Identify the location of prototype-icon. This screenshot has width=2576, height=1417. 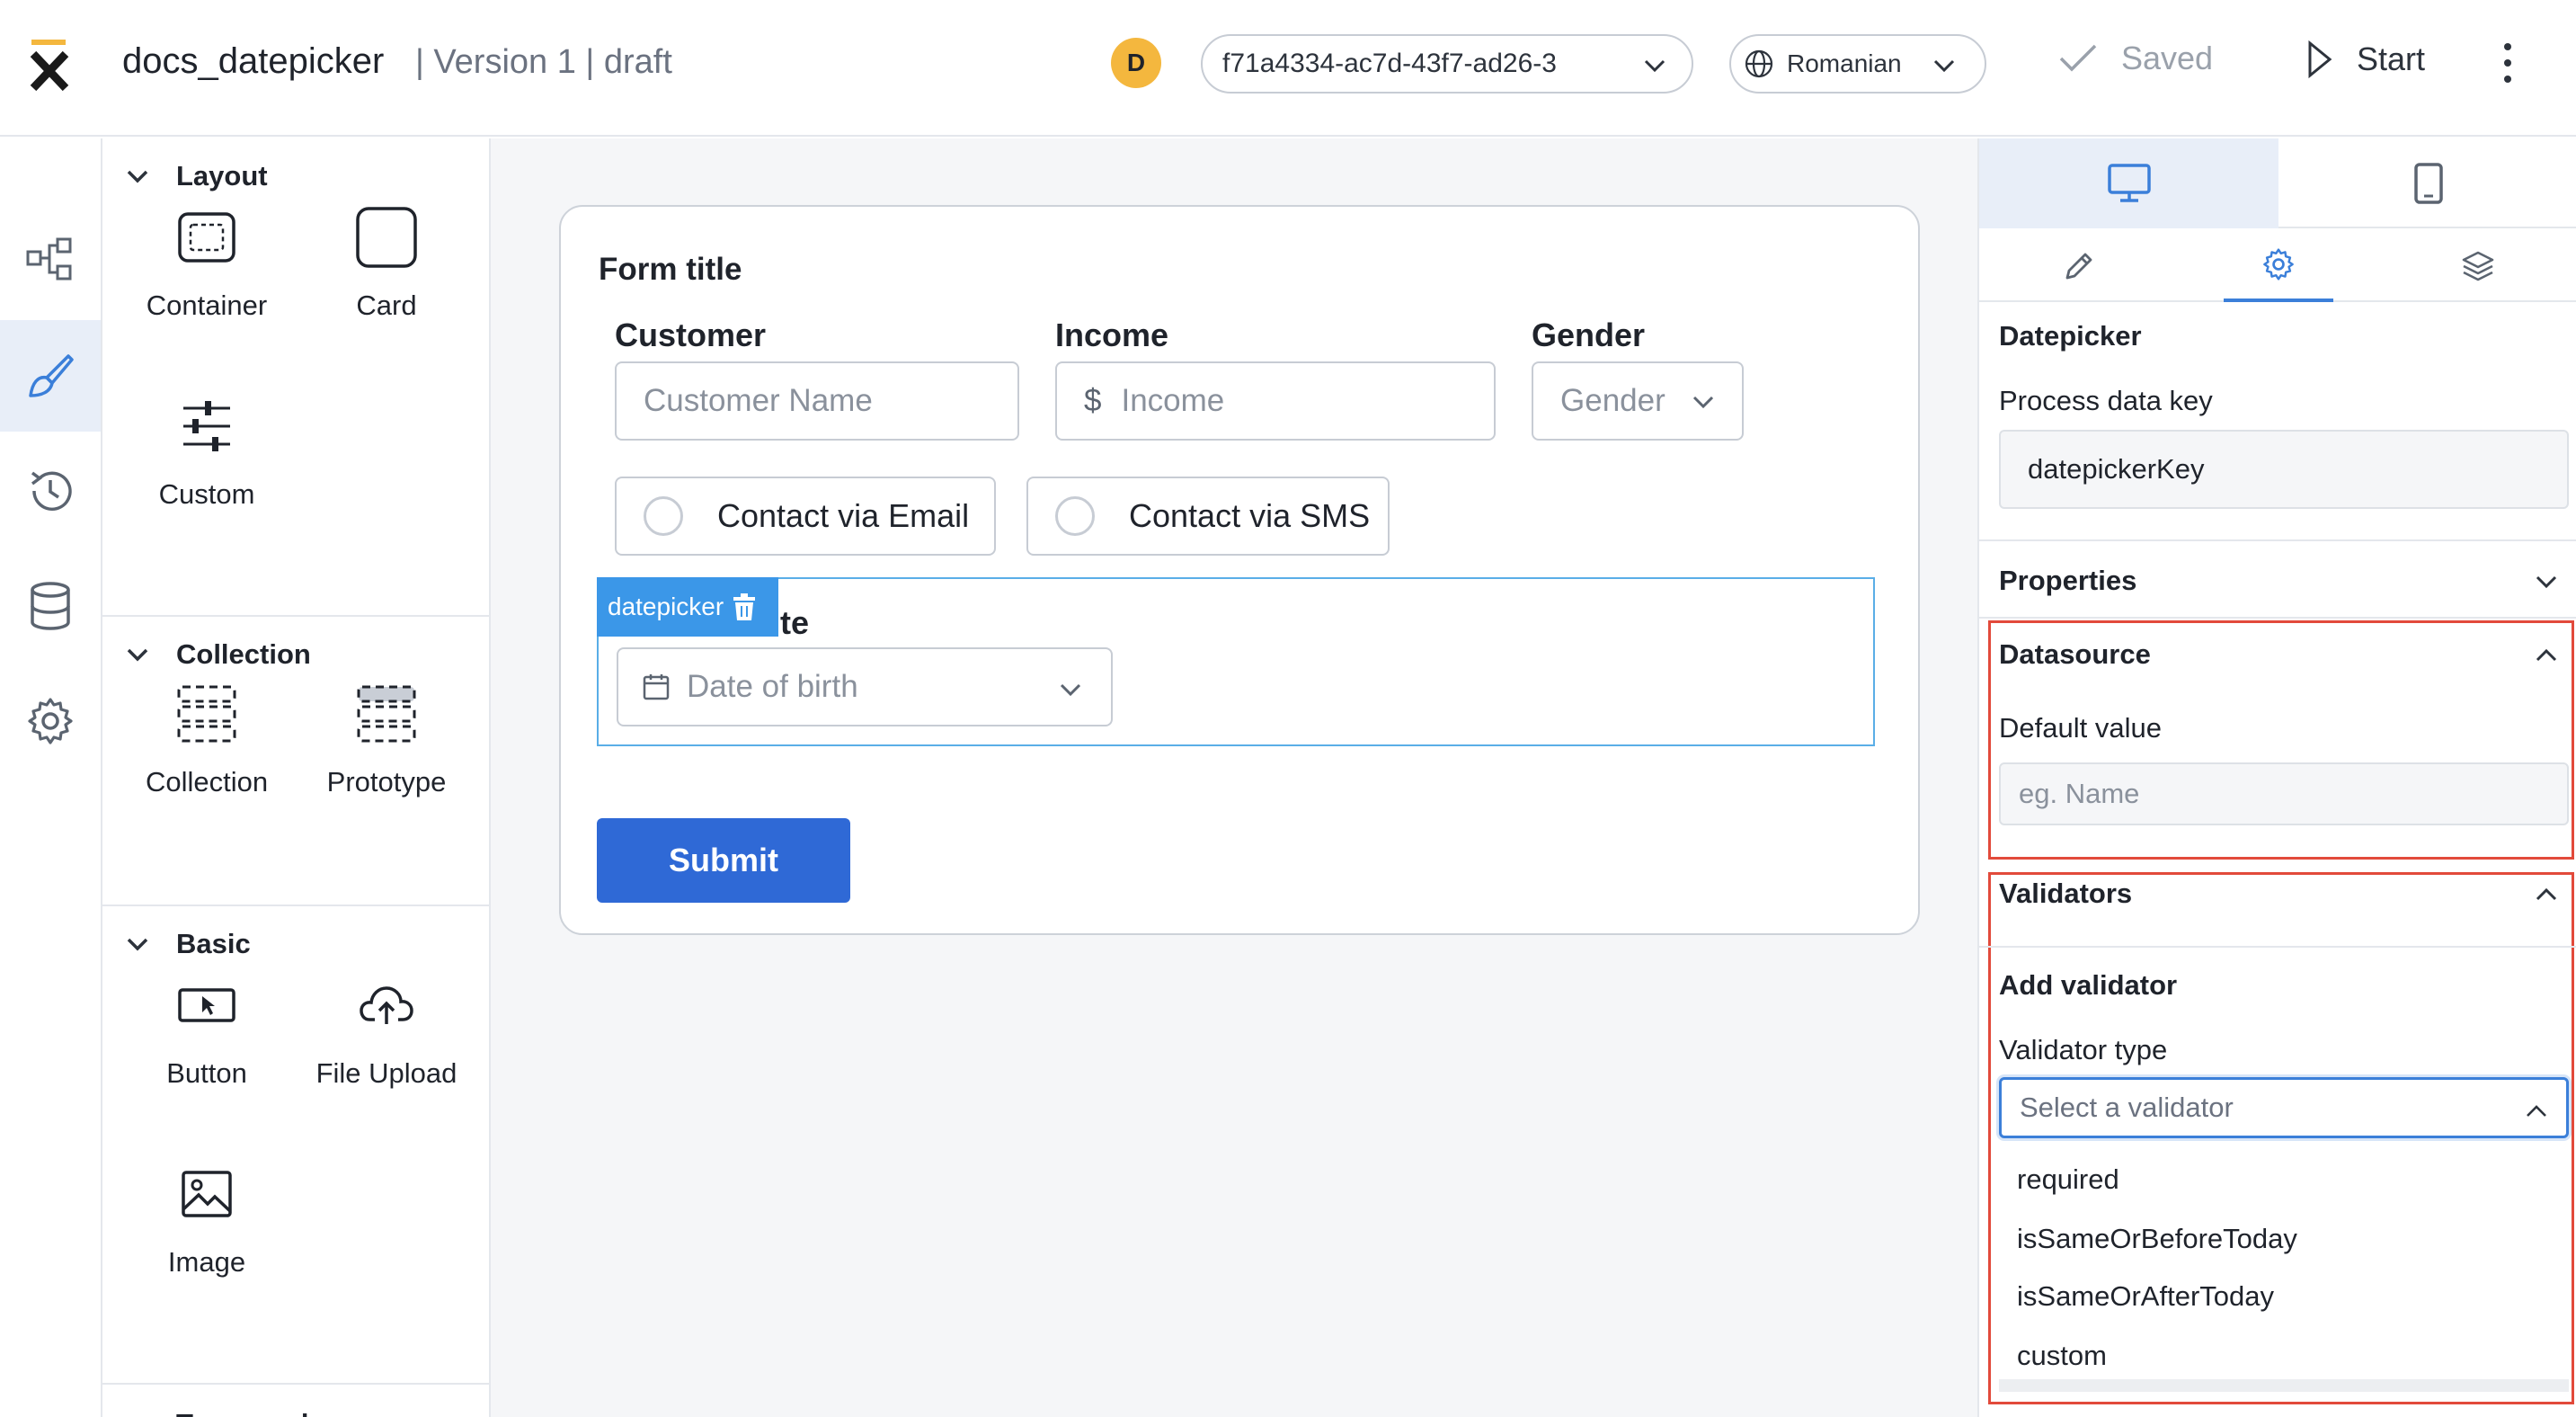
(386, 714).